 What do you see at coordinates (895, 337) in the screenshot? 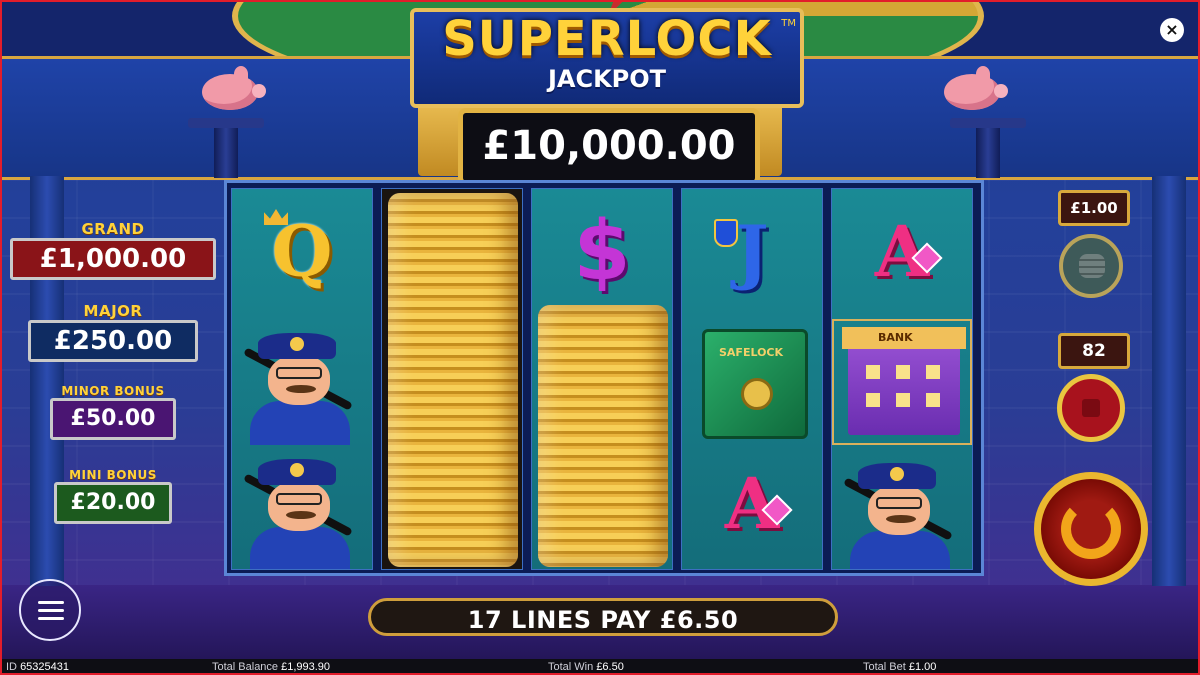
I see `bank-label: BANK` at bounding box center [895, 337].